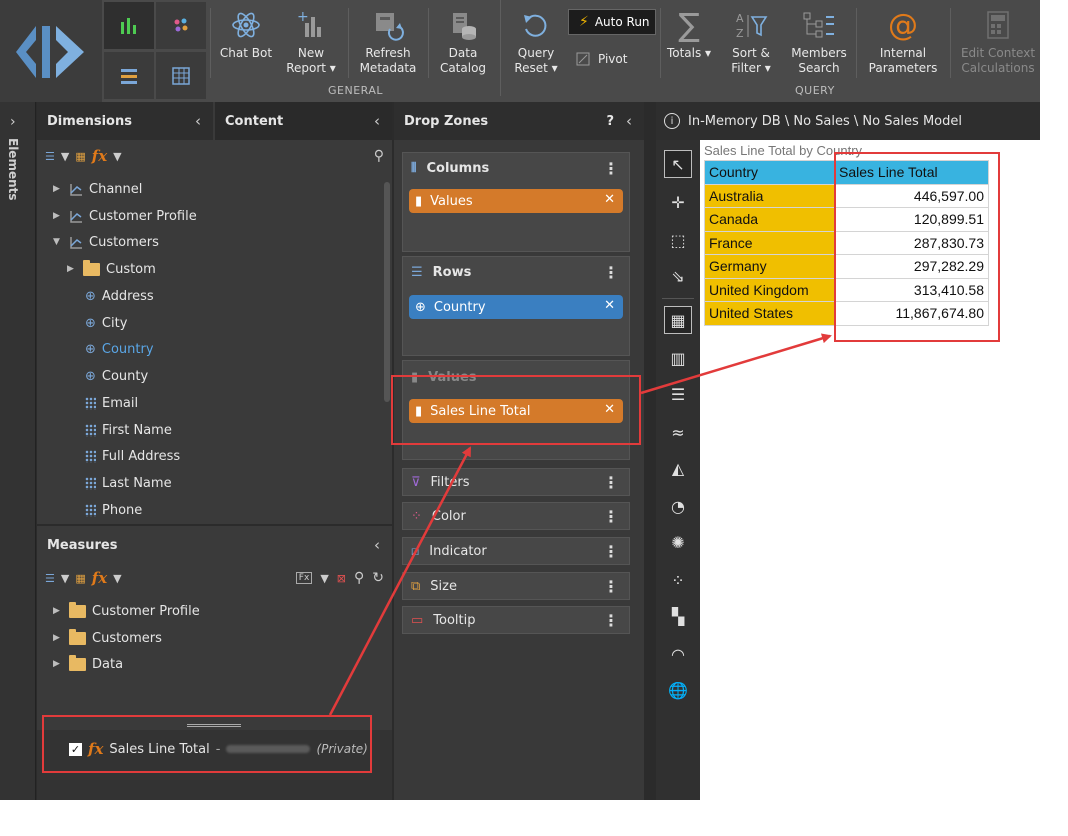 This screenshot has width=1068, height=836. I want to click on values-drop-zone: ▮ Values ▮ Sales Line Total ✕, so click(516, 410).